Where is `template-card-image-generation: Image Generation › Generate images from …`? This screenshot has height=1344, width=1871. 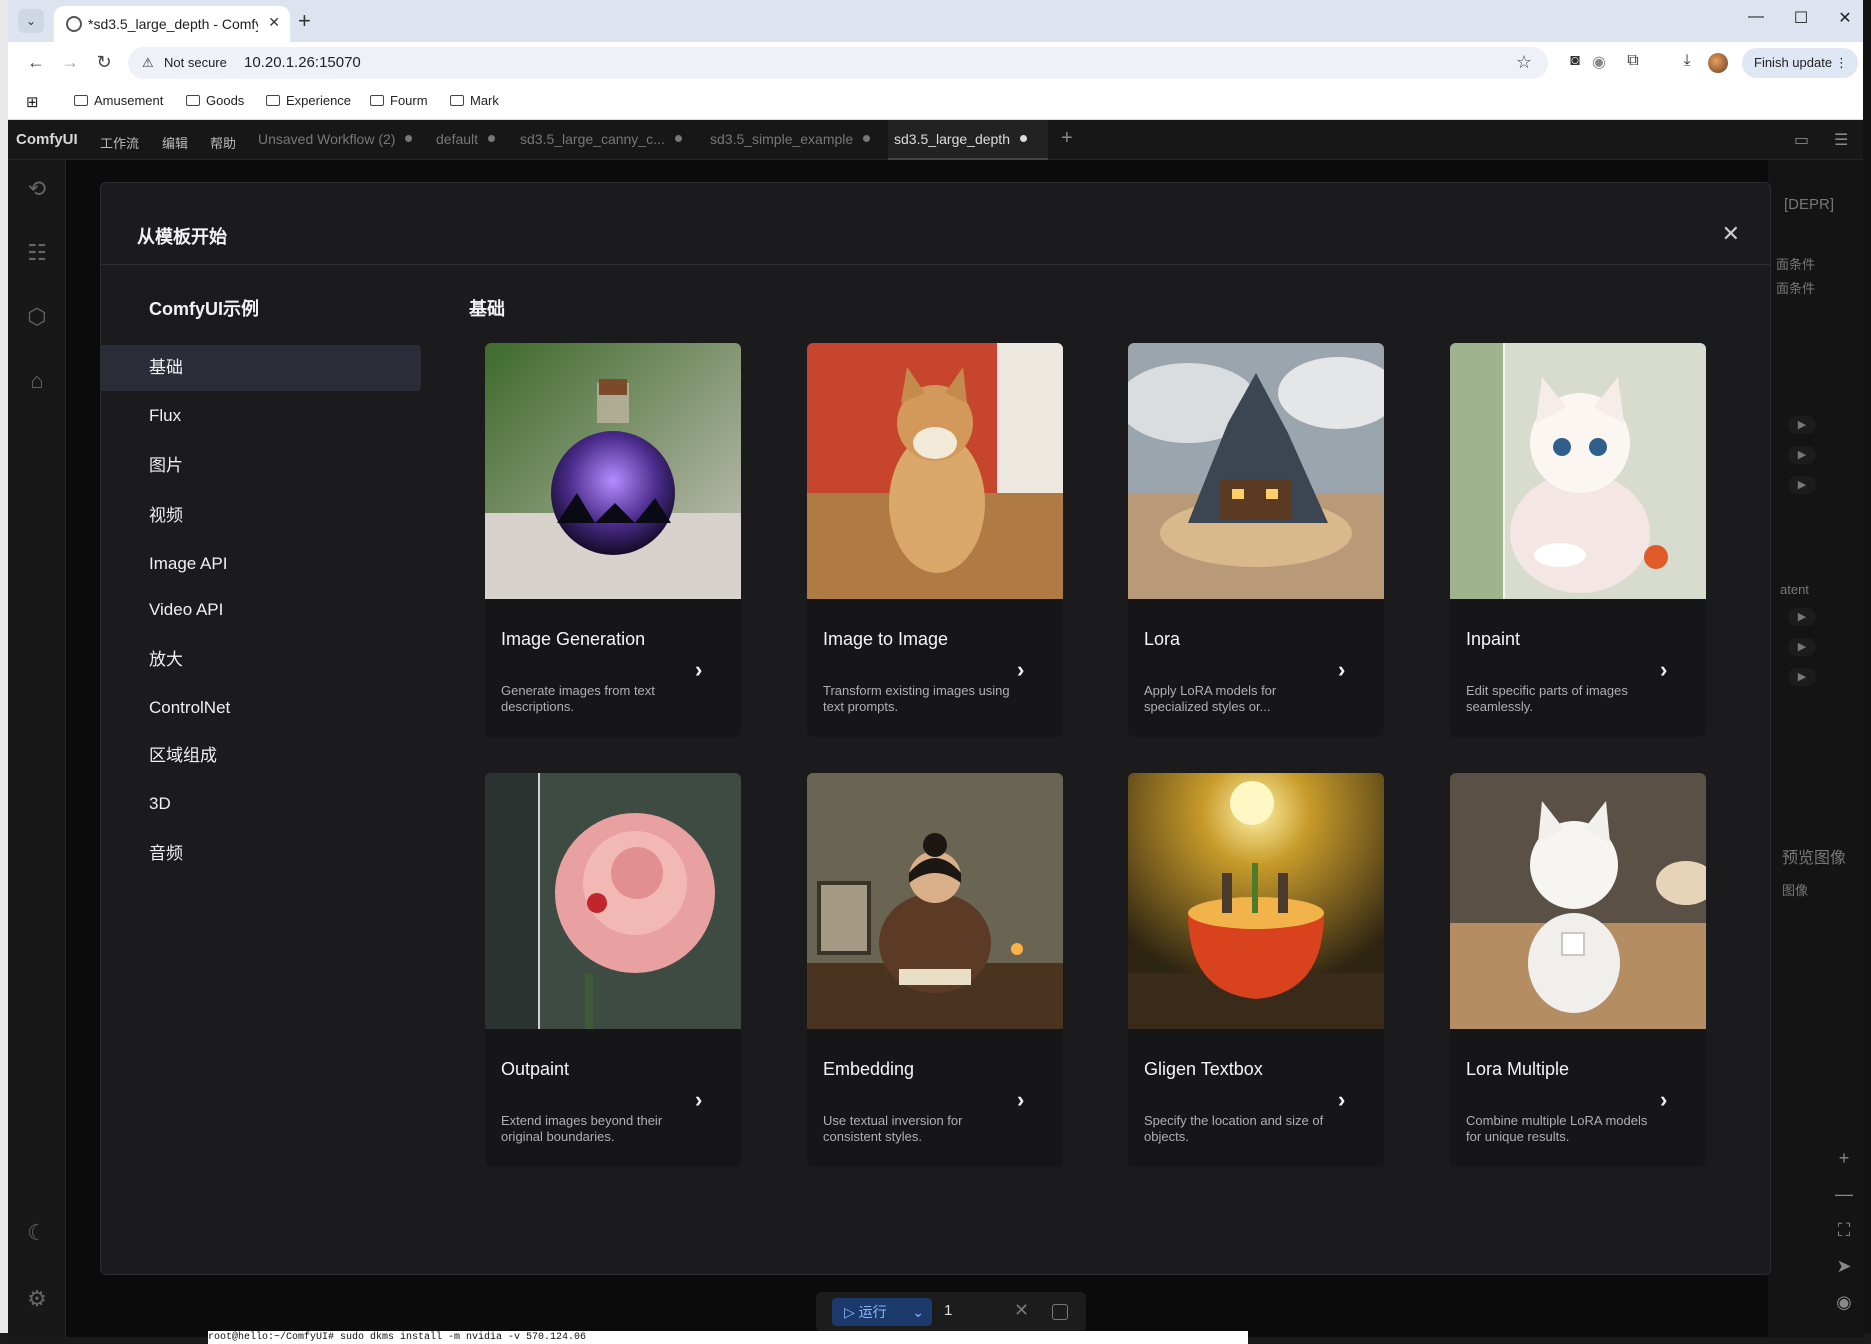
template-card-image-generation: Image Generation › Generate images from … is located at coordinates (613, 540).